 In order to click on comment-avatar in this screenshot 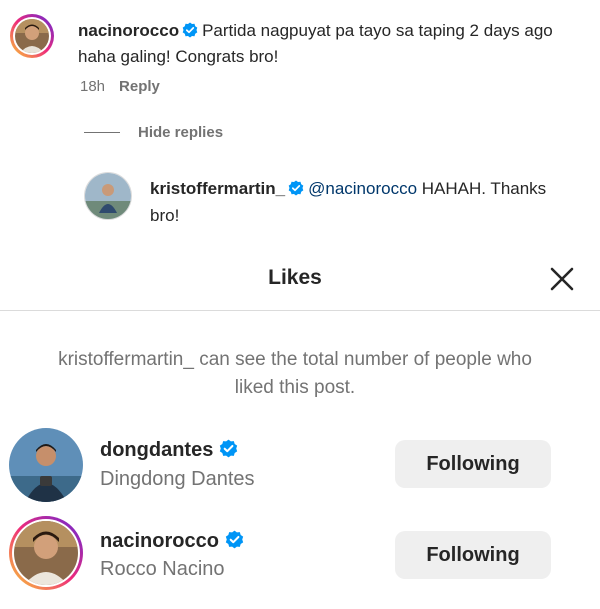, I will do `click(32, 36)`.